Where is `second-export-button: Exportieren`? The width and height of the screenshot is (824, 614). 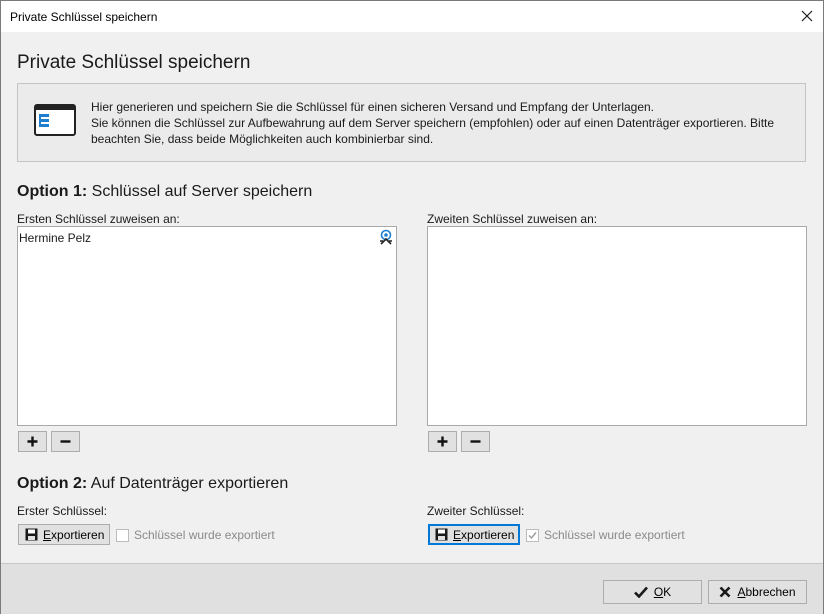
second-export-button: Exportieren is located at coordinates (474, 534).